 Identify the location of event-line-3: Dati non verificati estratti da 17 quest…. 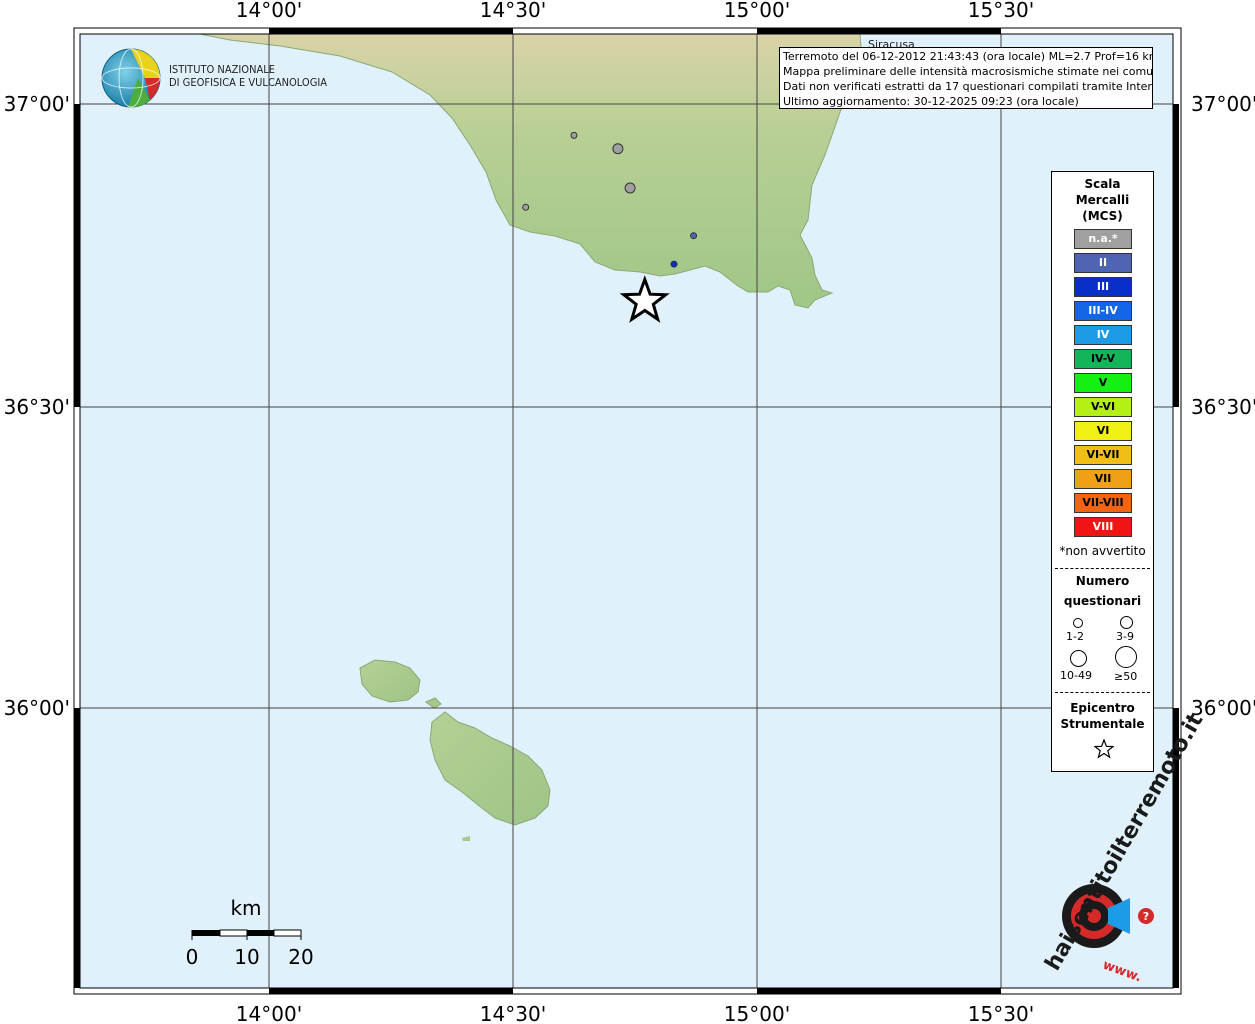
(968, 86).